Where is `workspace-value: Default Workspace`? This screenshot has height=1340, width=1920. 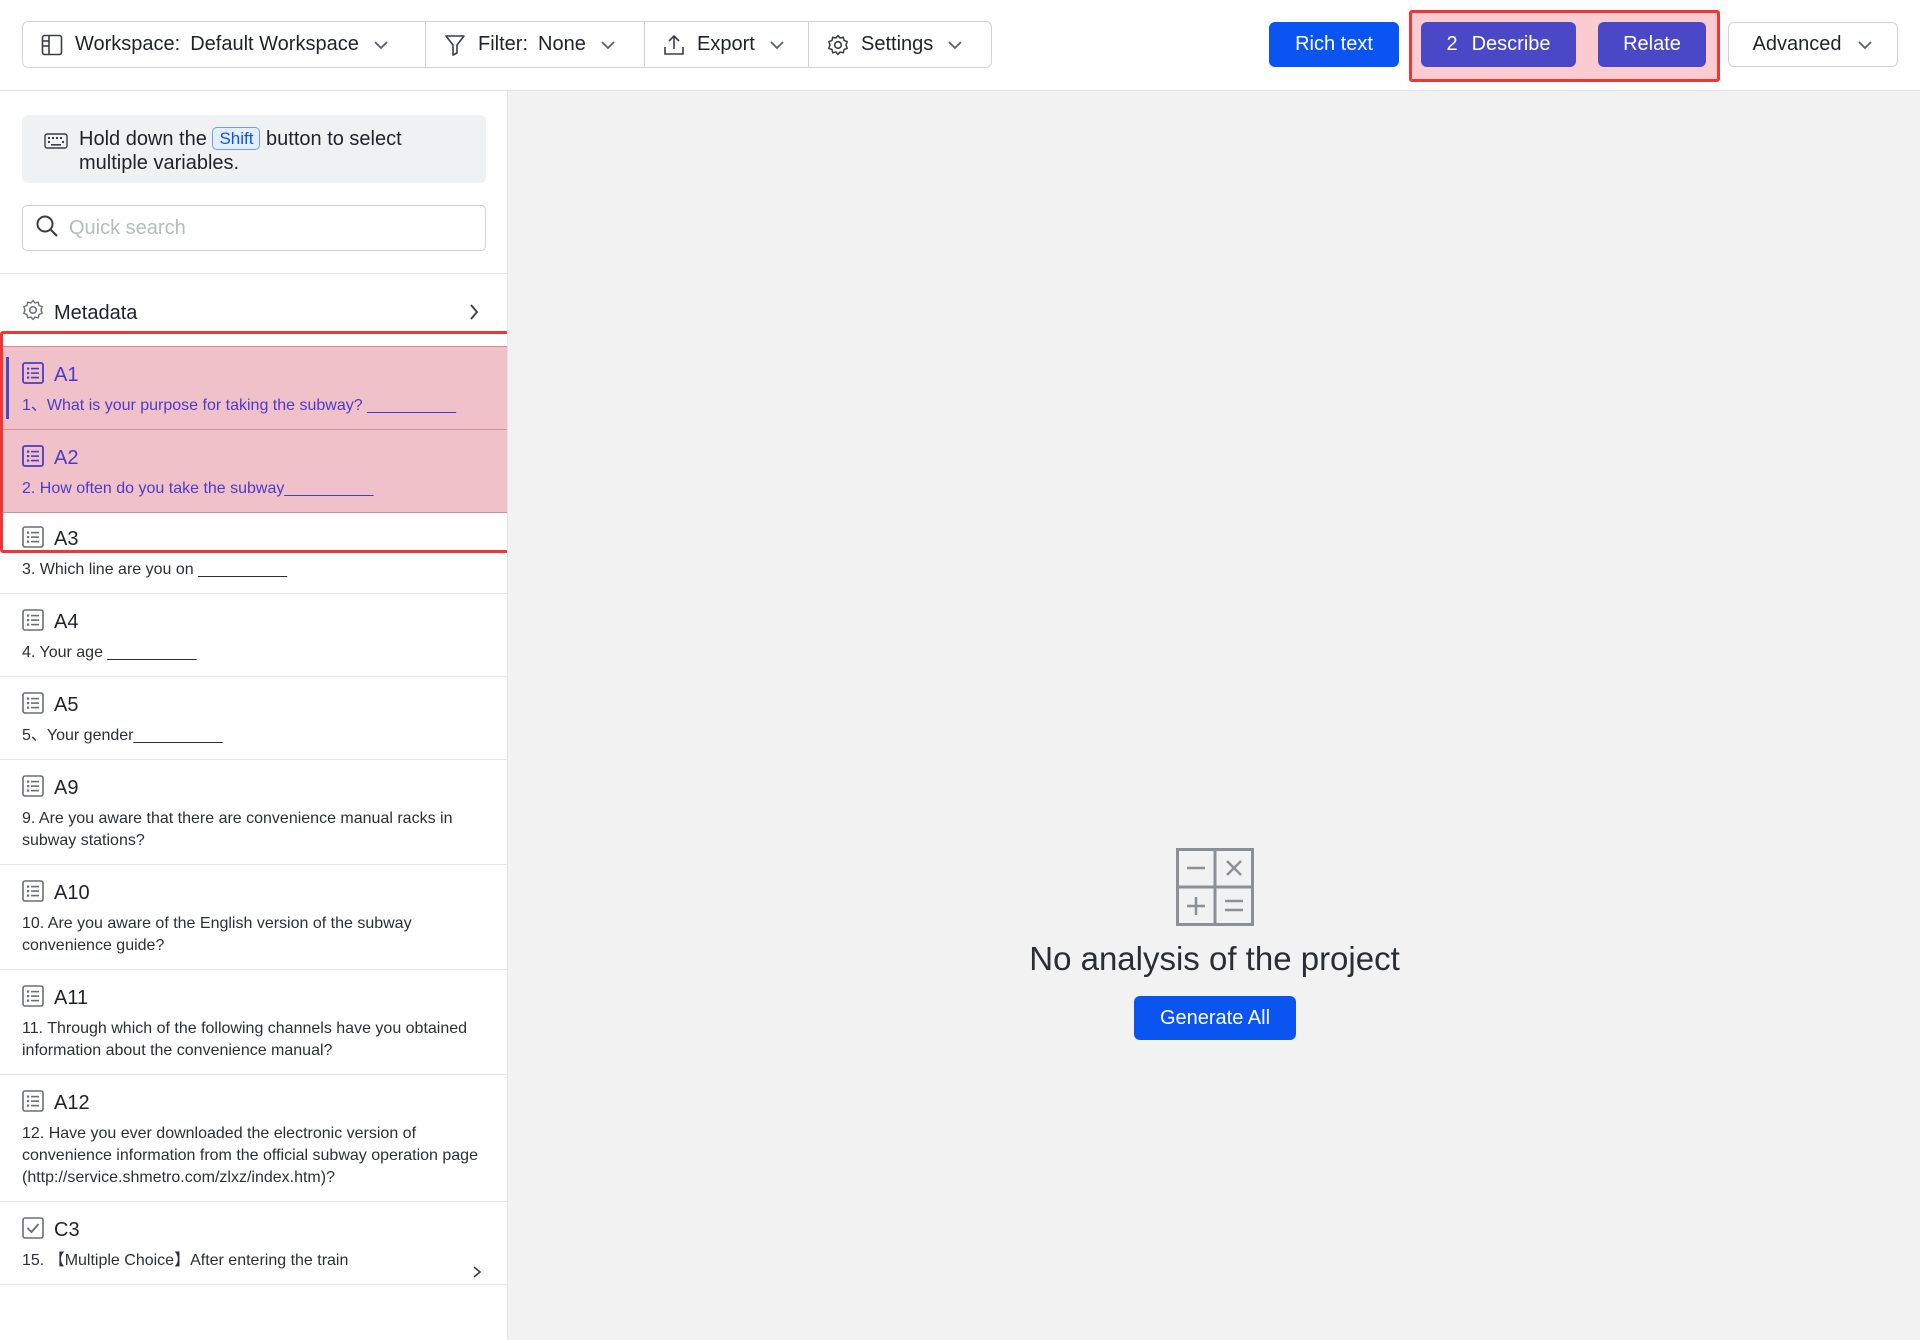
workspace-value: Default Workspace is located at coordinates (274, 44).